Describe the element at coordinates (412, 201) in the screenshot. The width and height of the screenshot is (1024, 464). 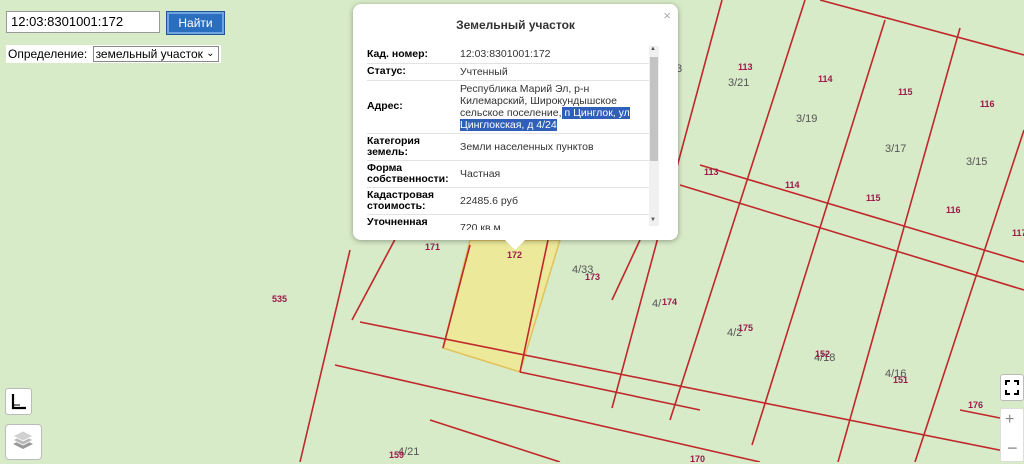
I see `row-key: Кадастровая стоимость:` at that location.